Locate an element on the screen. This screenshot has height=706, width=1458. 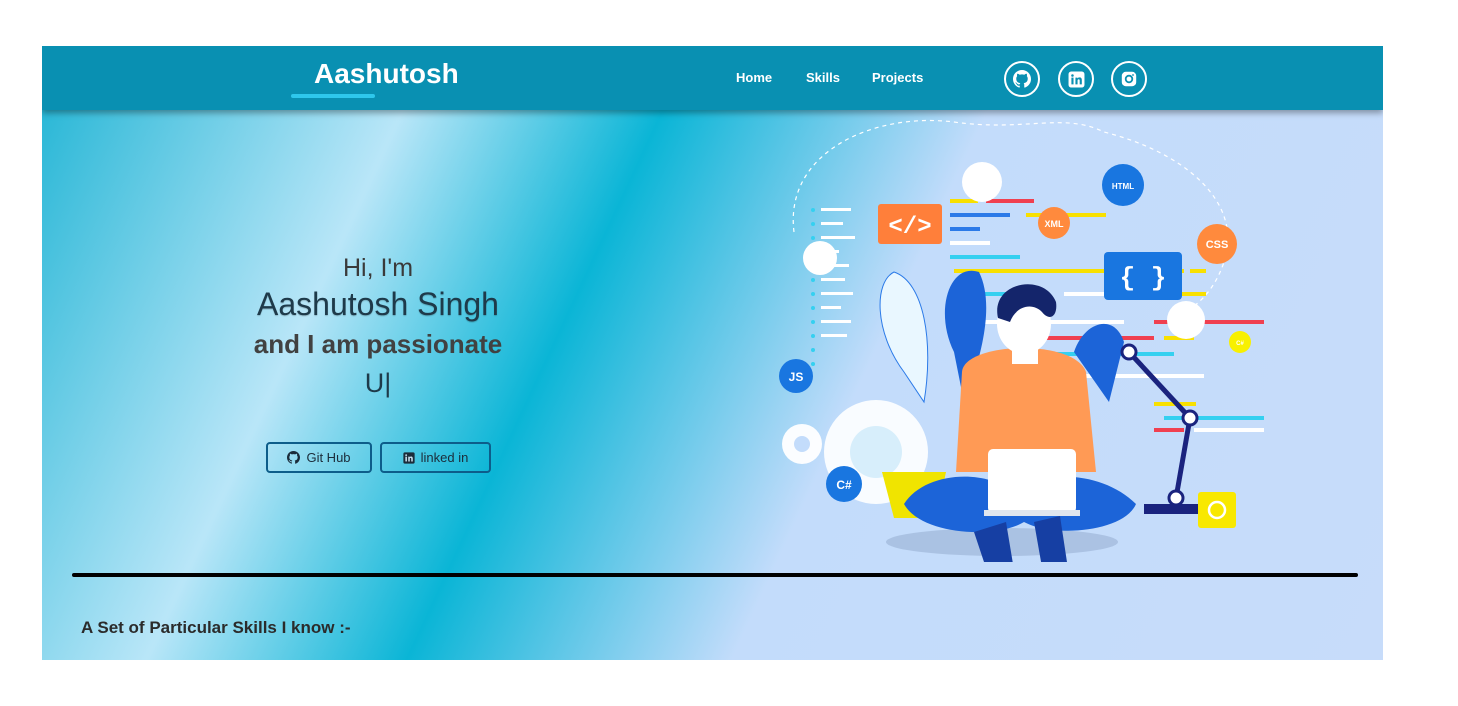
hero-name: Aashutosh Singh is located at coordinates (378, 304).